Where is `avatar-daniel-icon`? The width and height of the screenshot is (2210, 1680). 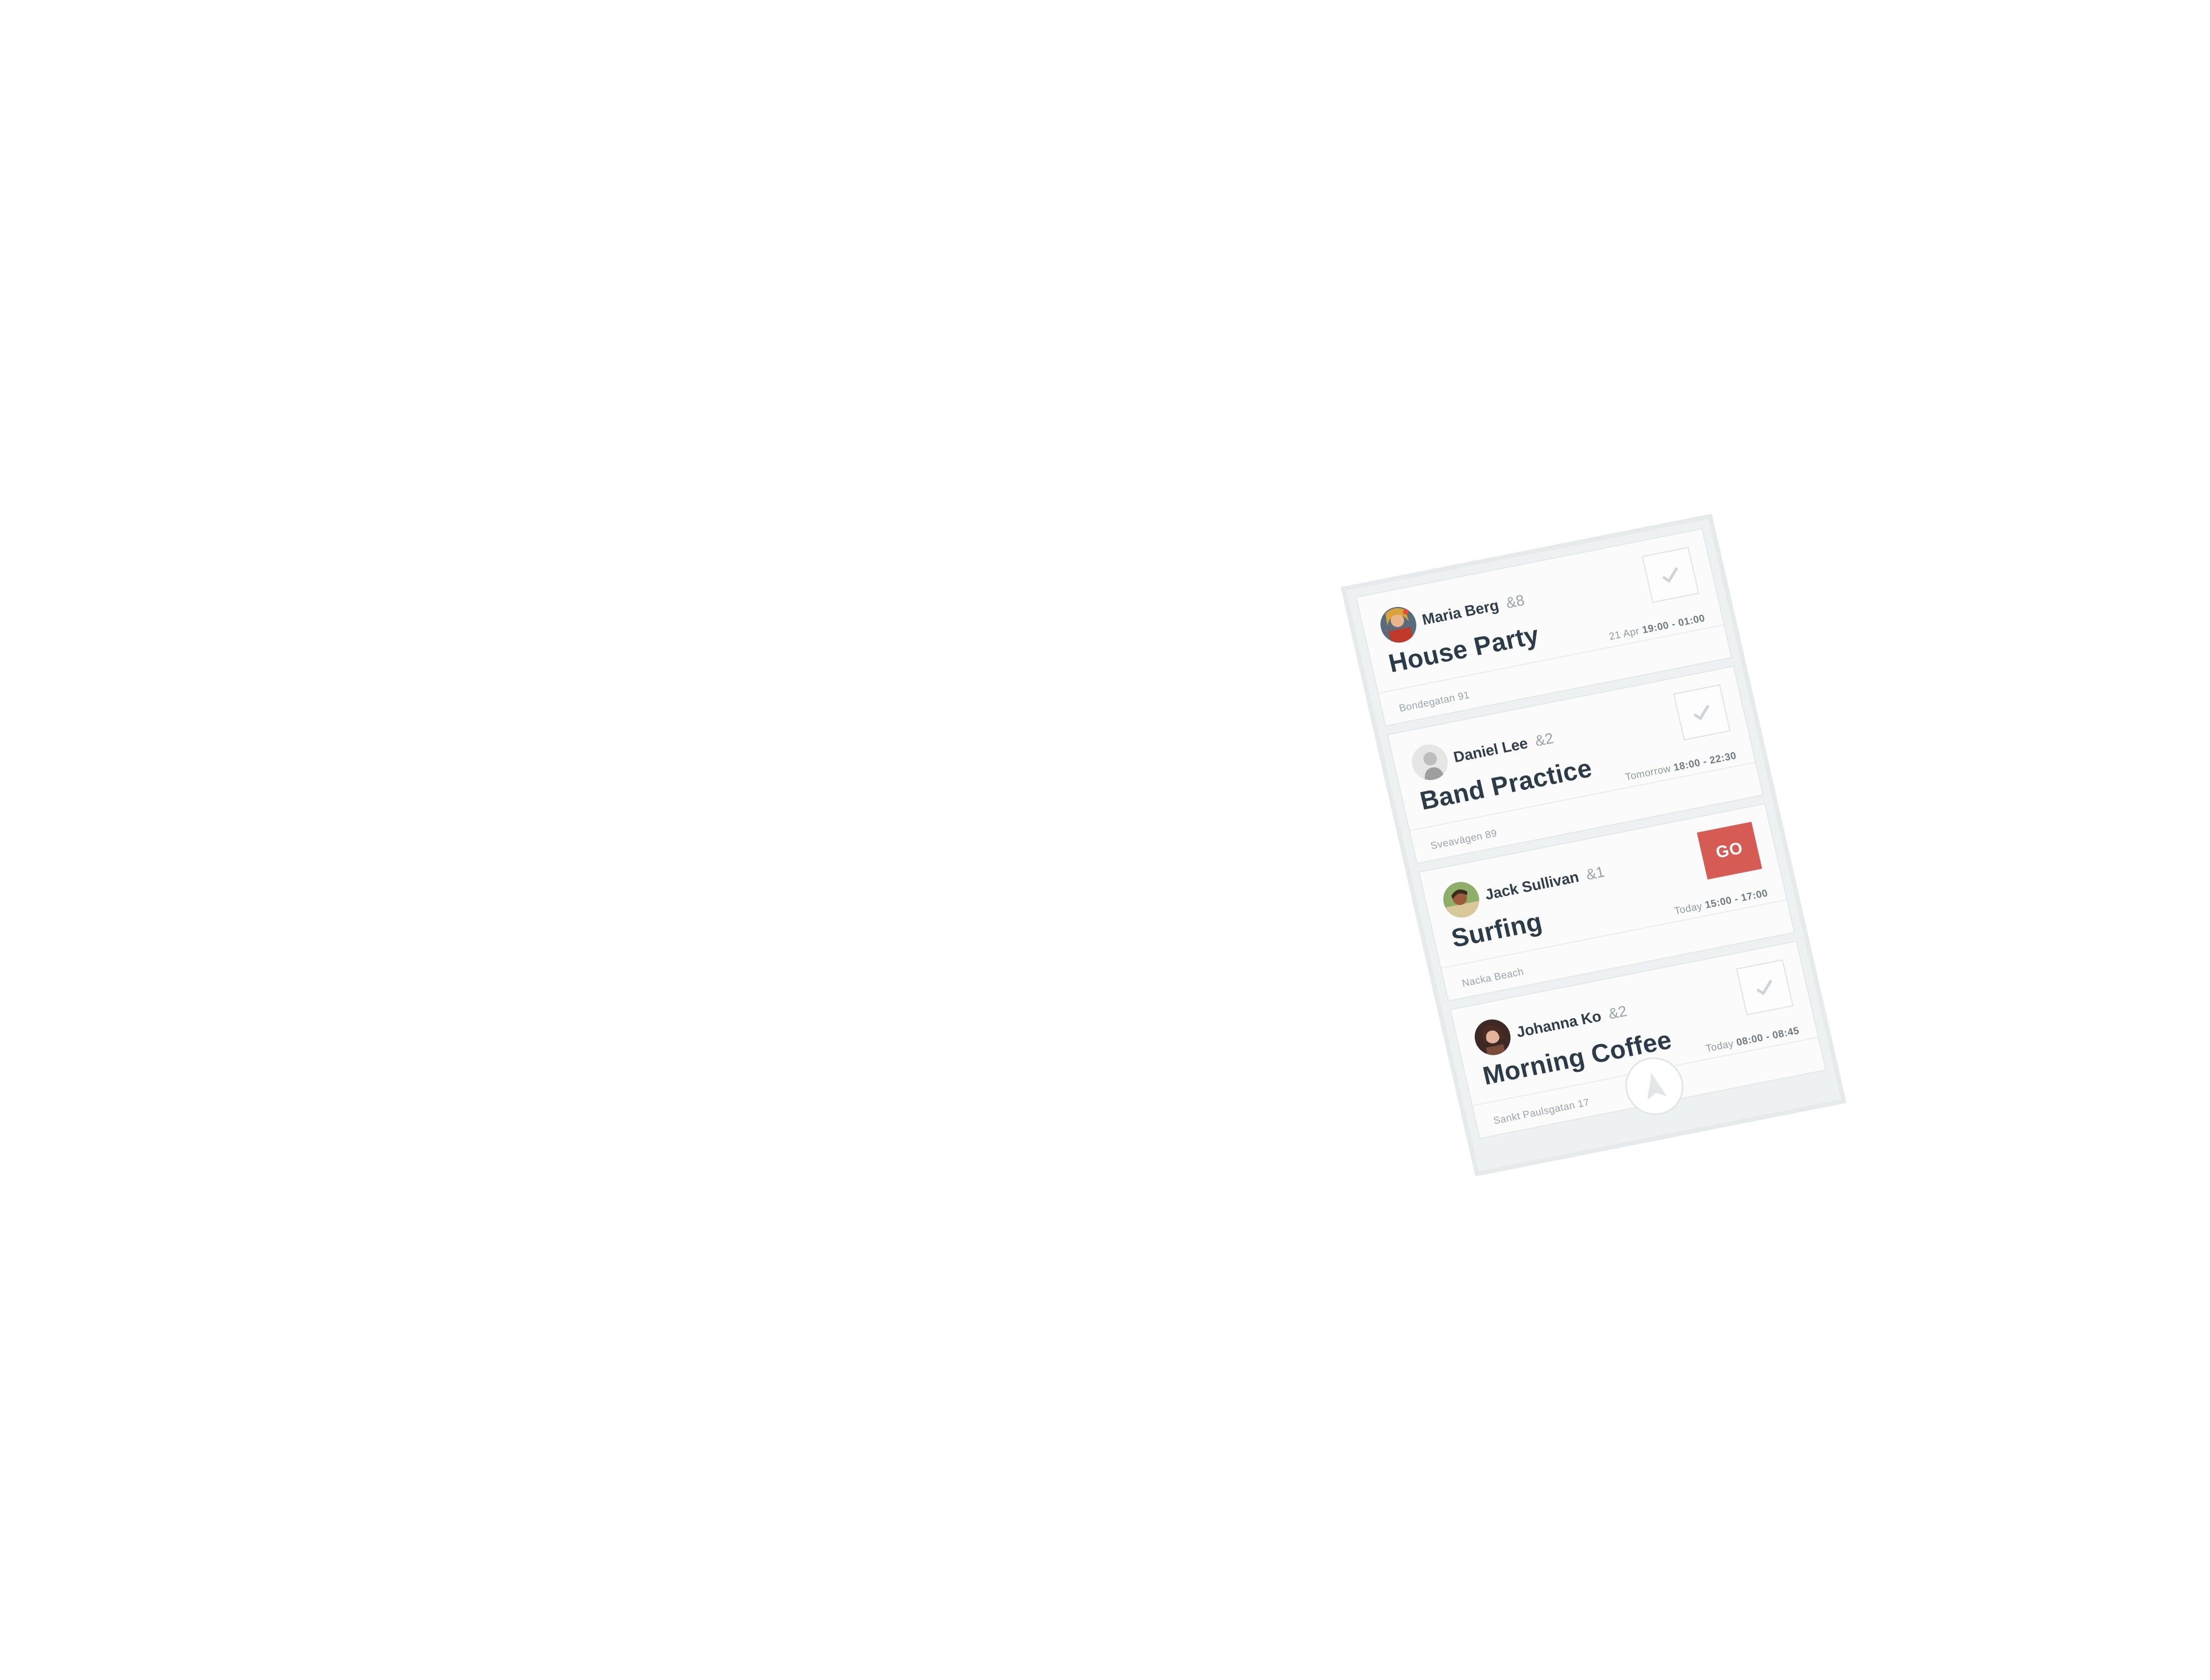
avatar-daniel-icon is located at coordinates (1430, 762).